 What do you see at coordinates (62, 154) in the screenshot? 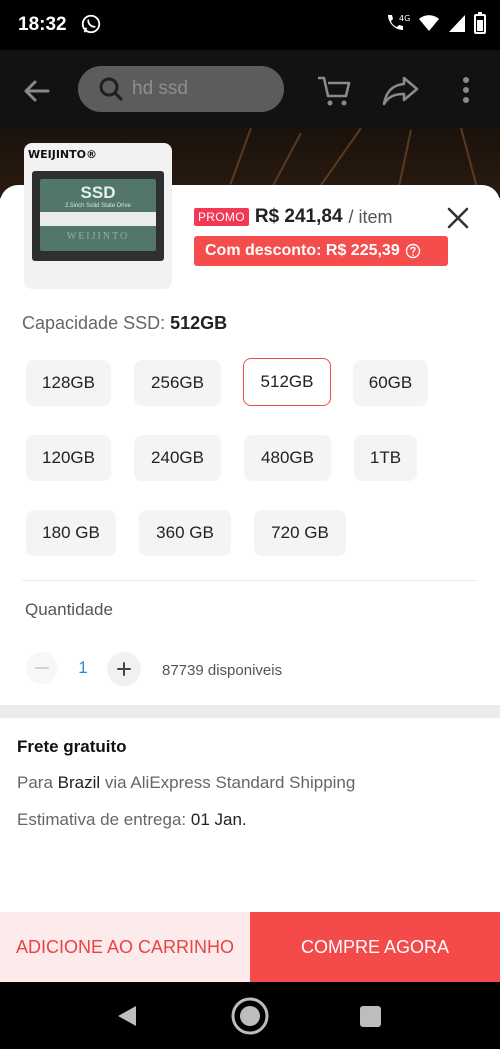
I see `thumbnail-brand: WEIJINTO®` at bounding box center [62, 154].